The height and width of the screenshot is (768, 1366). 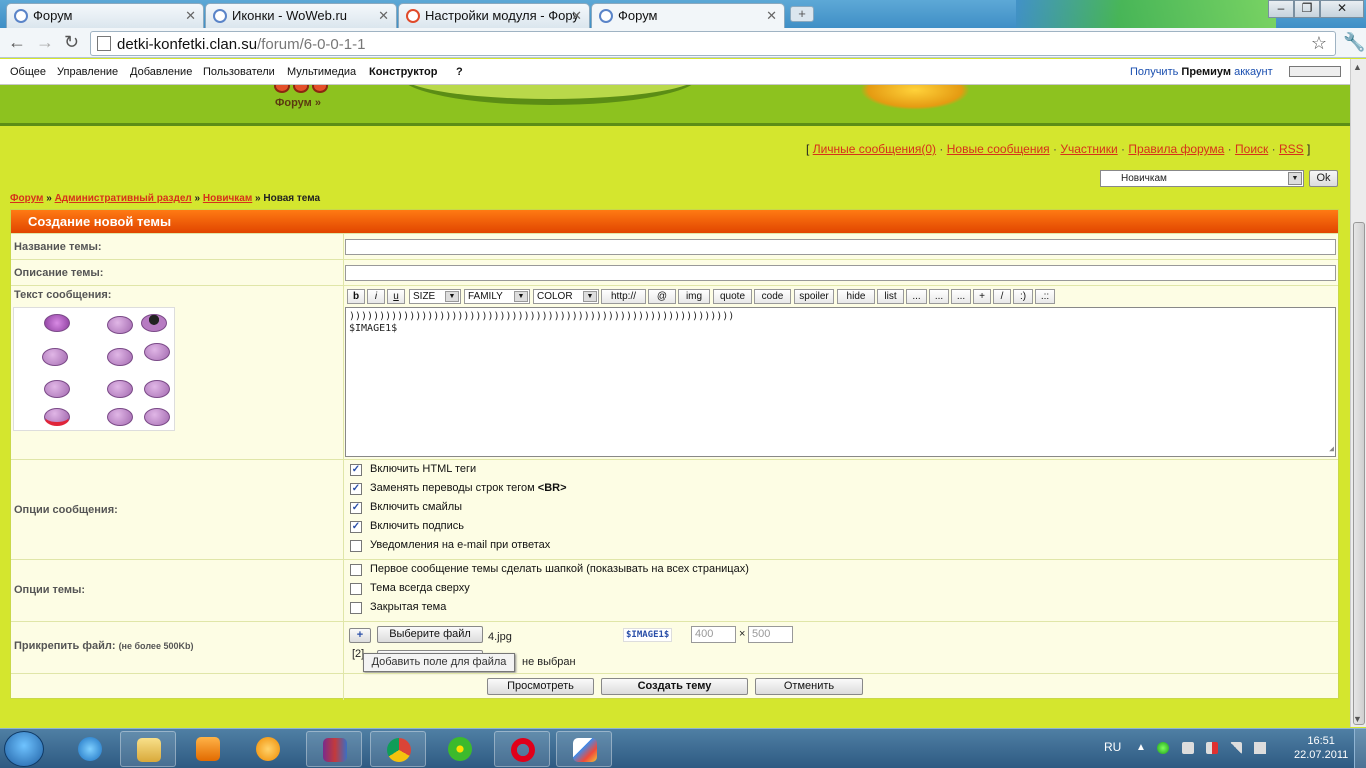 What do you see at coordinates (120, 357) in the screenshot?
I see `smiley-grin-icon` at bounding box center [120, 357].